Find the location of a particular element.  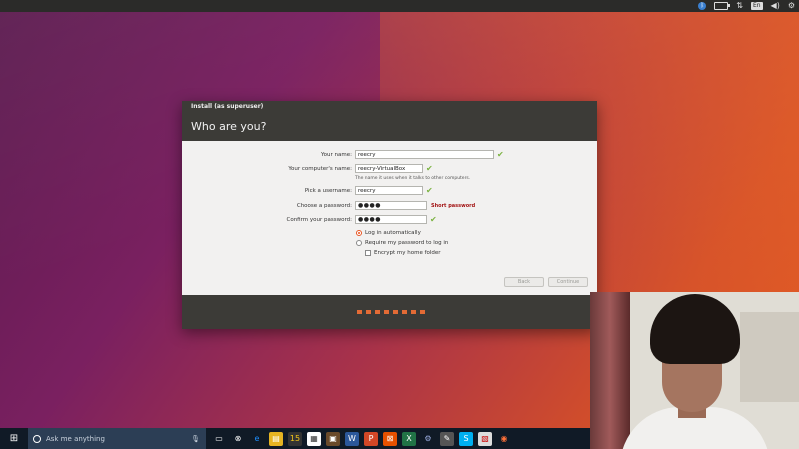

require-password-option: Require my password to log in is located at coordinates (402, 243).